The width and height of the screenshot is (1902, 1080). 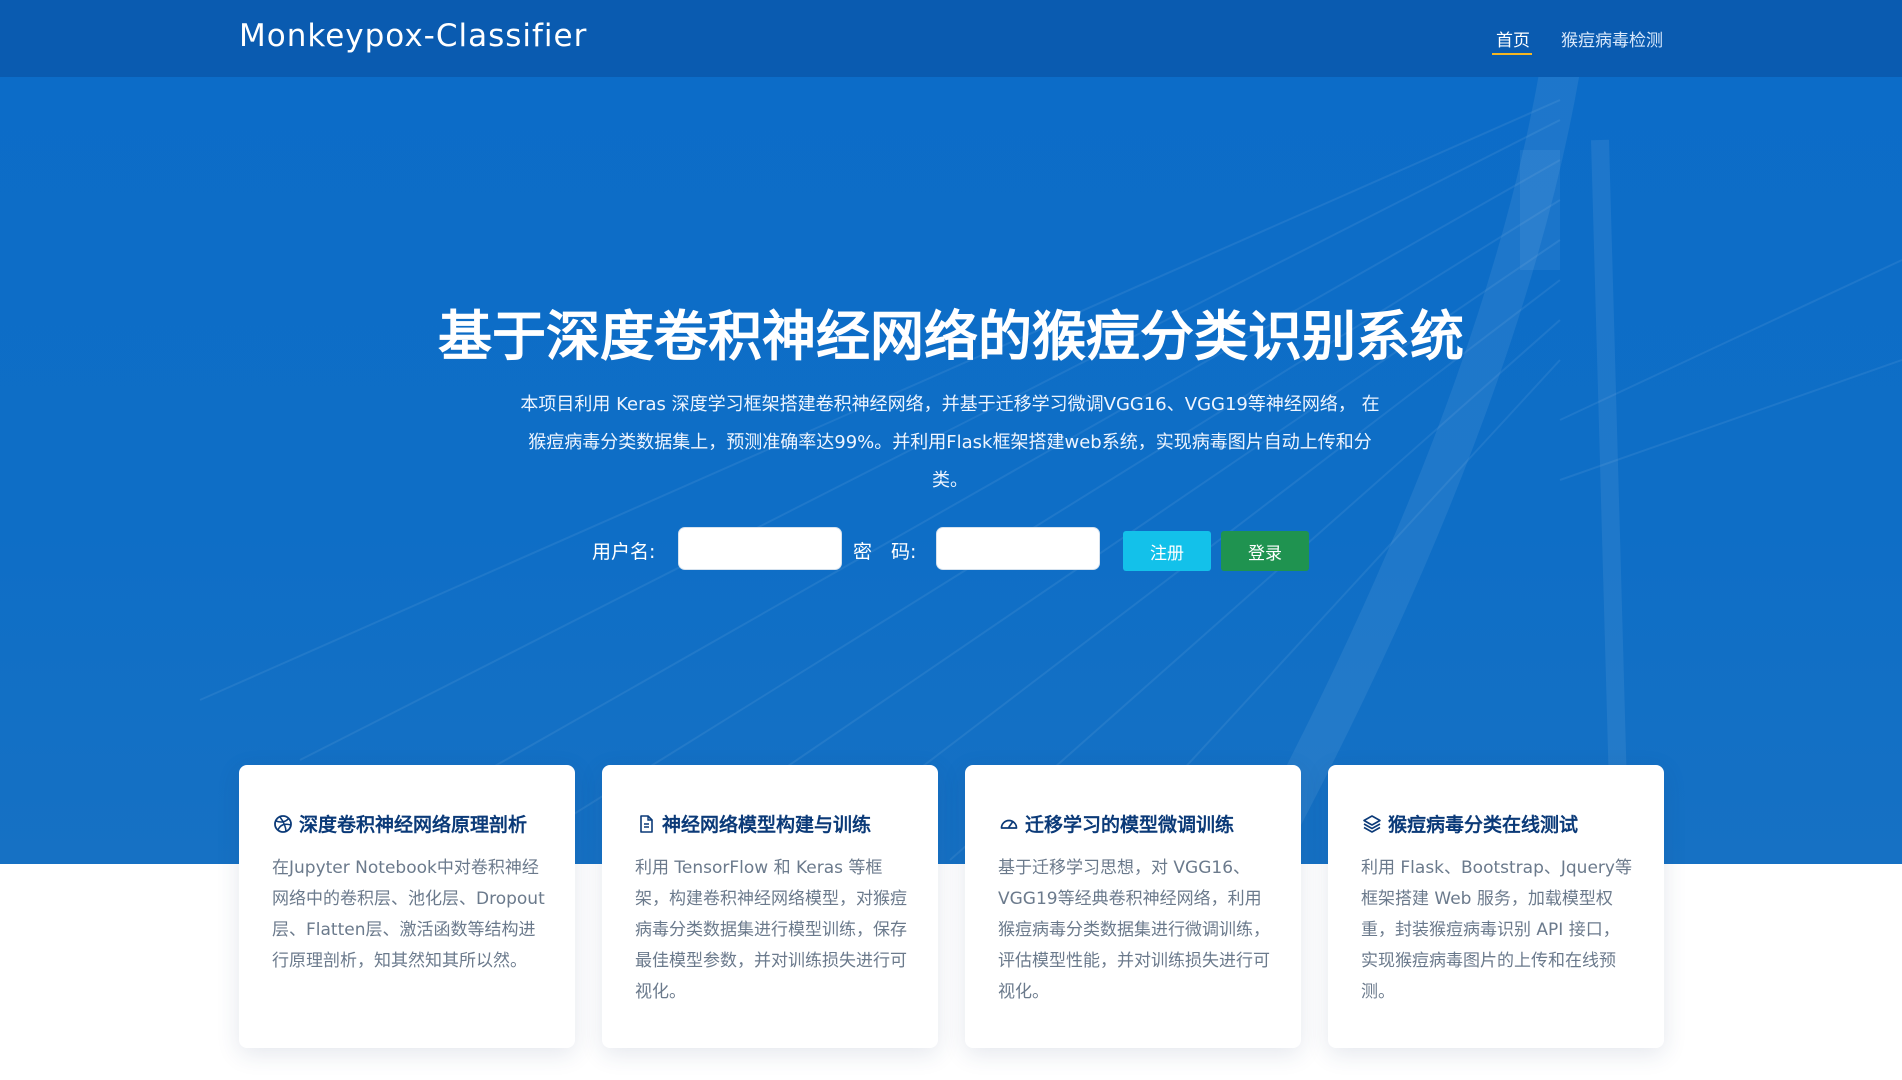 What do you see at coordinates (885, 552) in the screenshot?
I see `password-label: 密 码:` at bounding box center [885, 552].